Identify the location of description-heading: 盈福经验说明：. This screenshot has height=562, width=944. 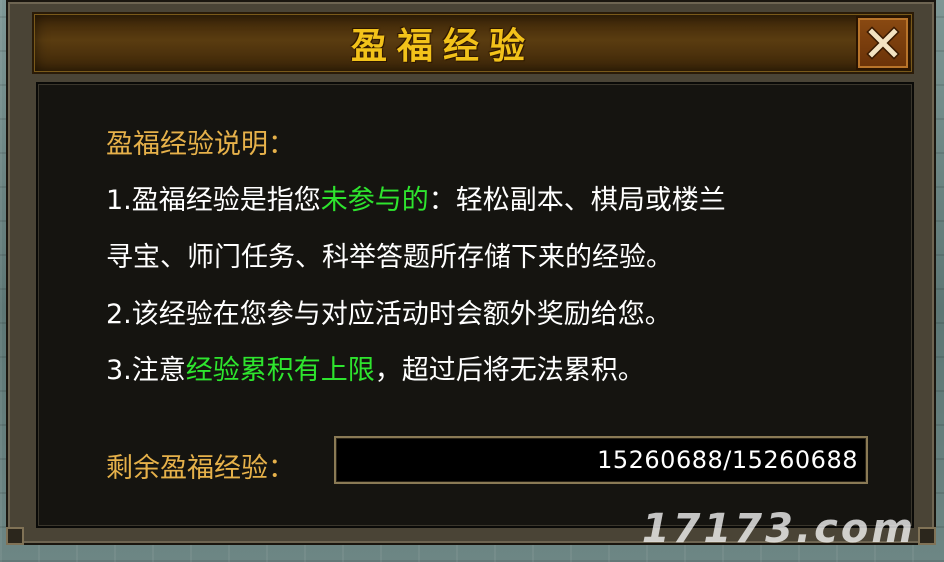
(200, 144).